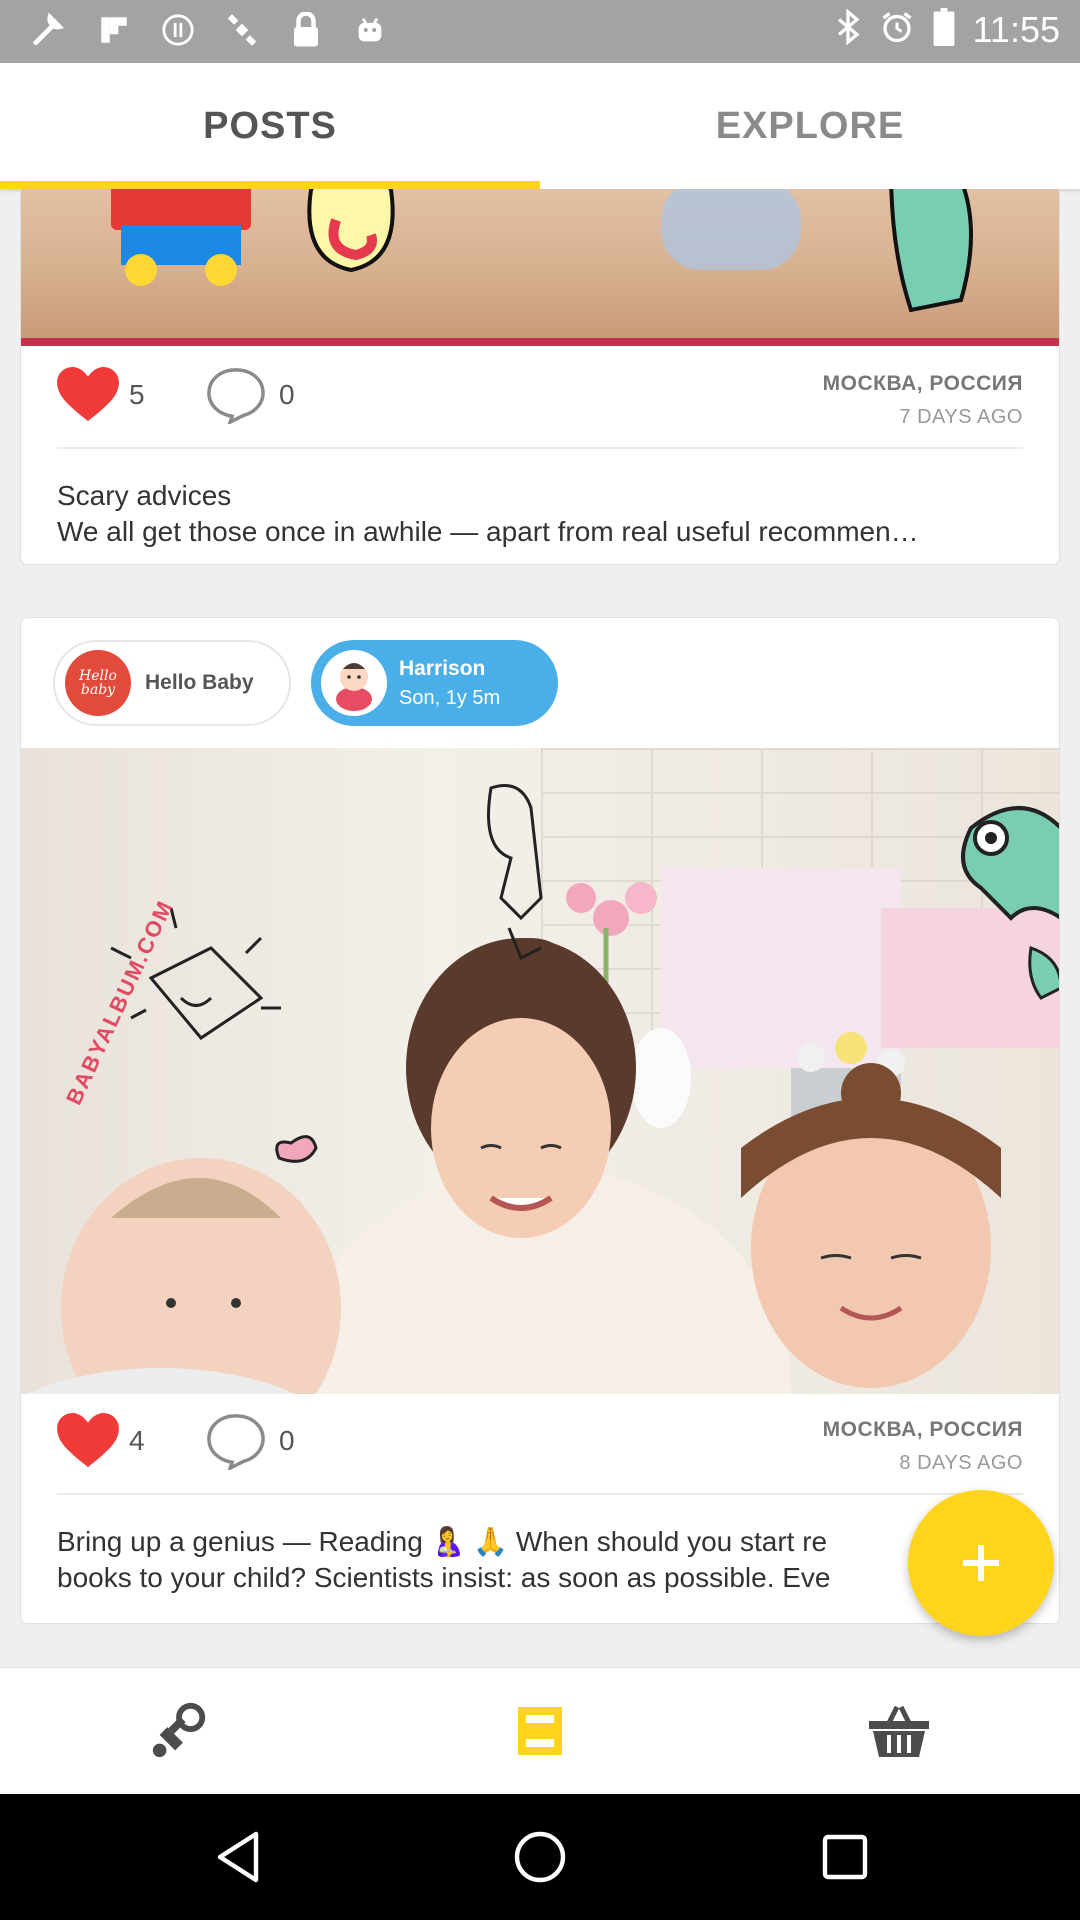  What do you see at coordinates (944, 29) in the screenshot?
I see `battery-icon` at bounding box center [944, 29].